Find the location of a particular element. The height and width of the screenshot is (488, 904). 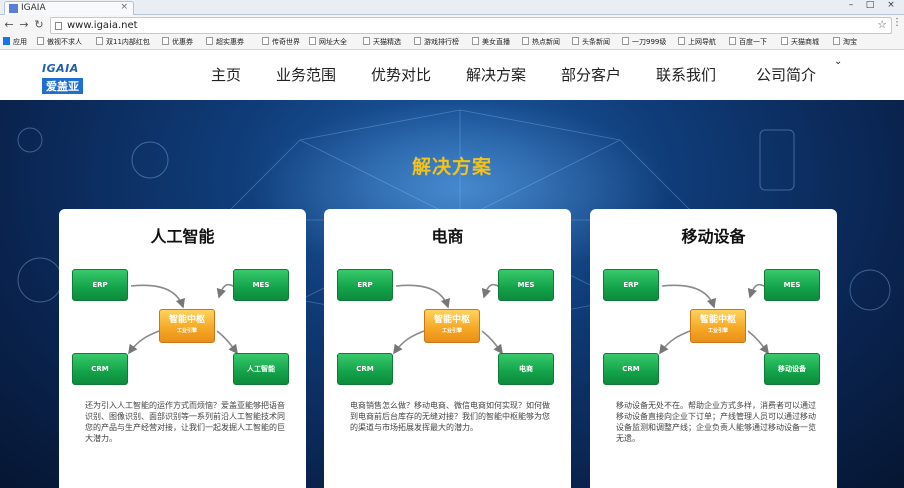

bookmark-item: 优惠券 is located at coordinates (177, 42).